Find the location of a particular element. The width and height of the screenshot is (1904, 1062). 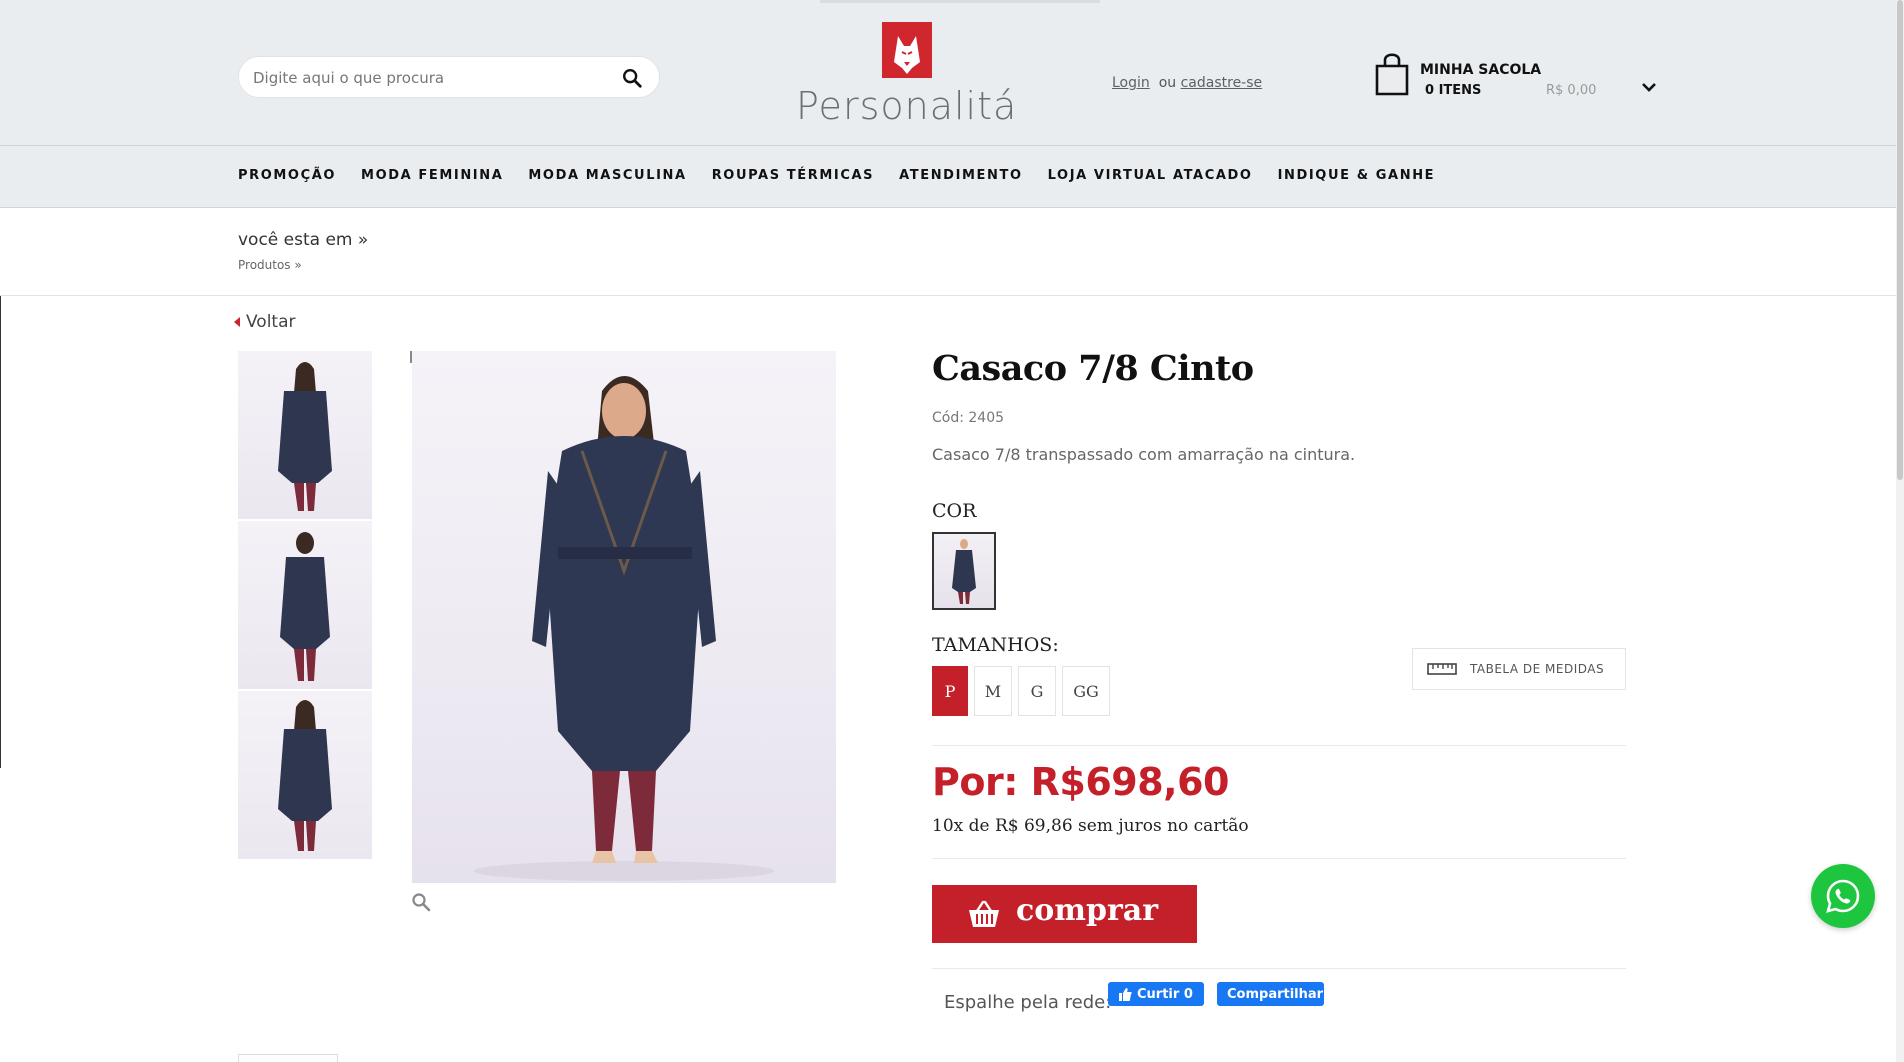

buy-button: comprar is located at coordinates (1064, 914).